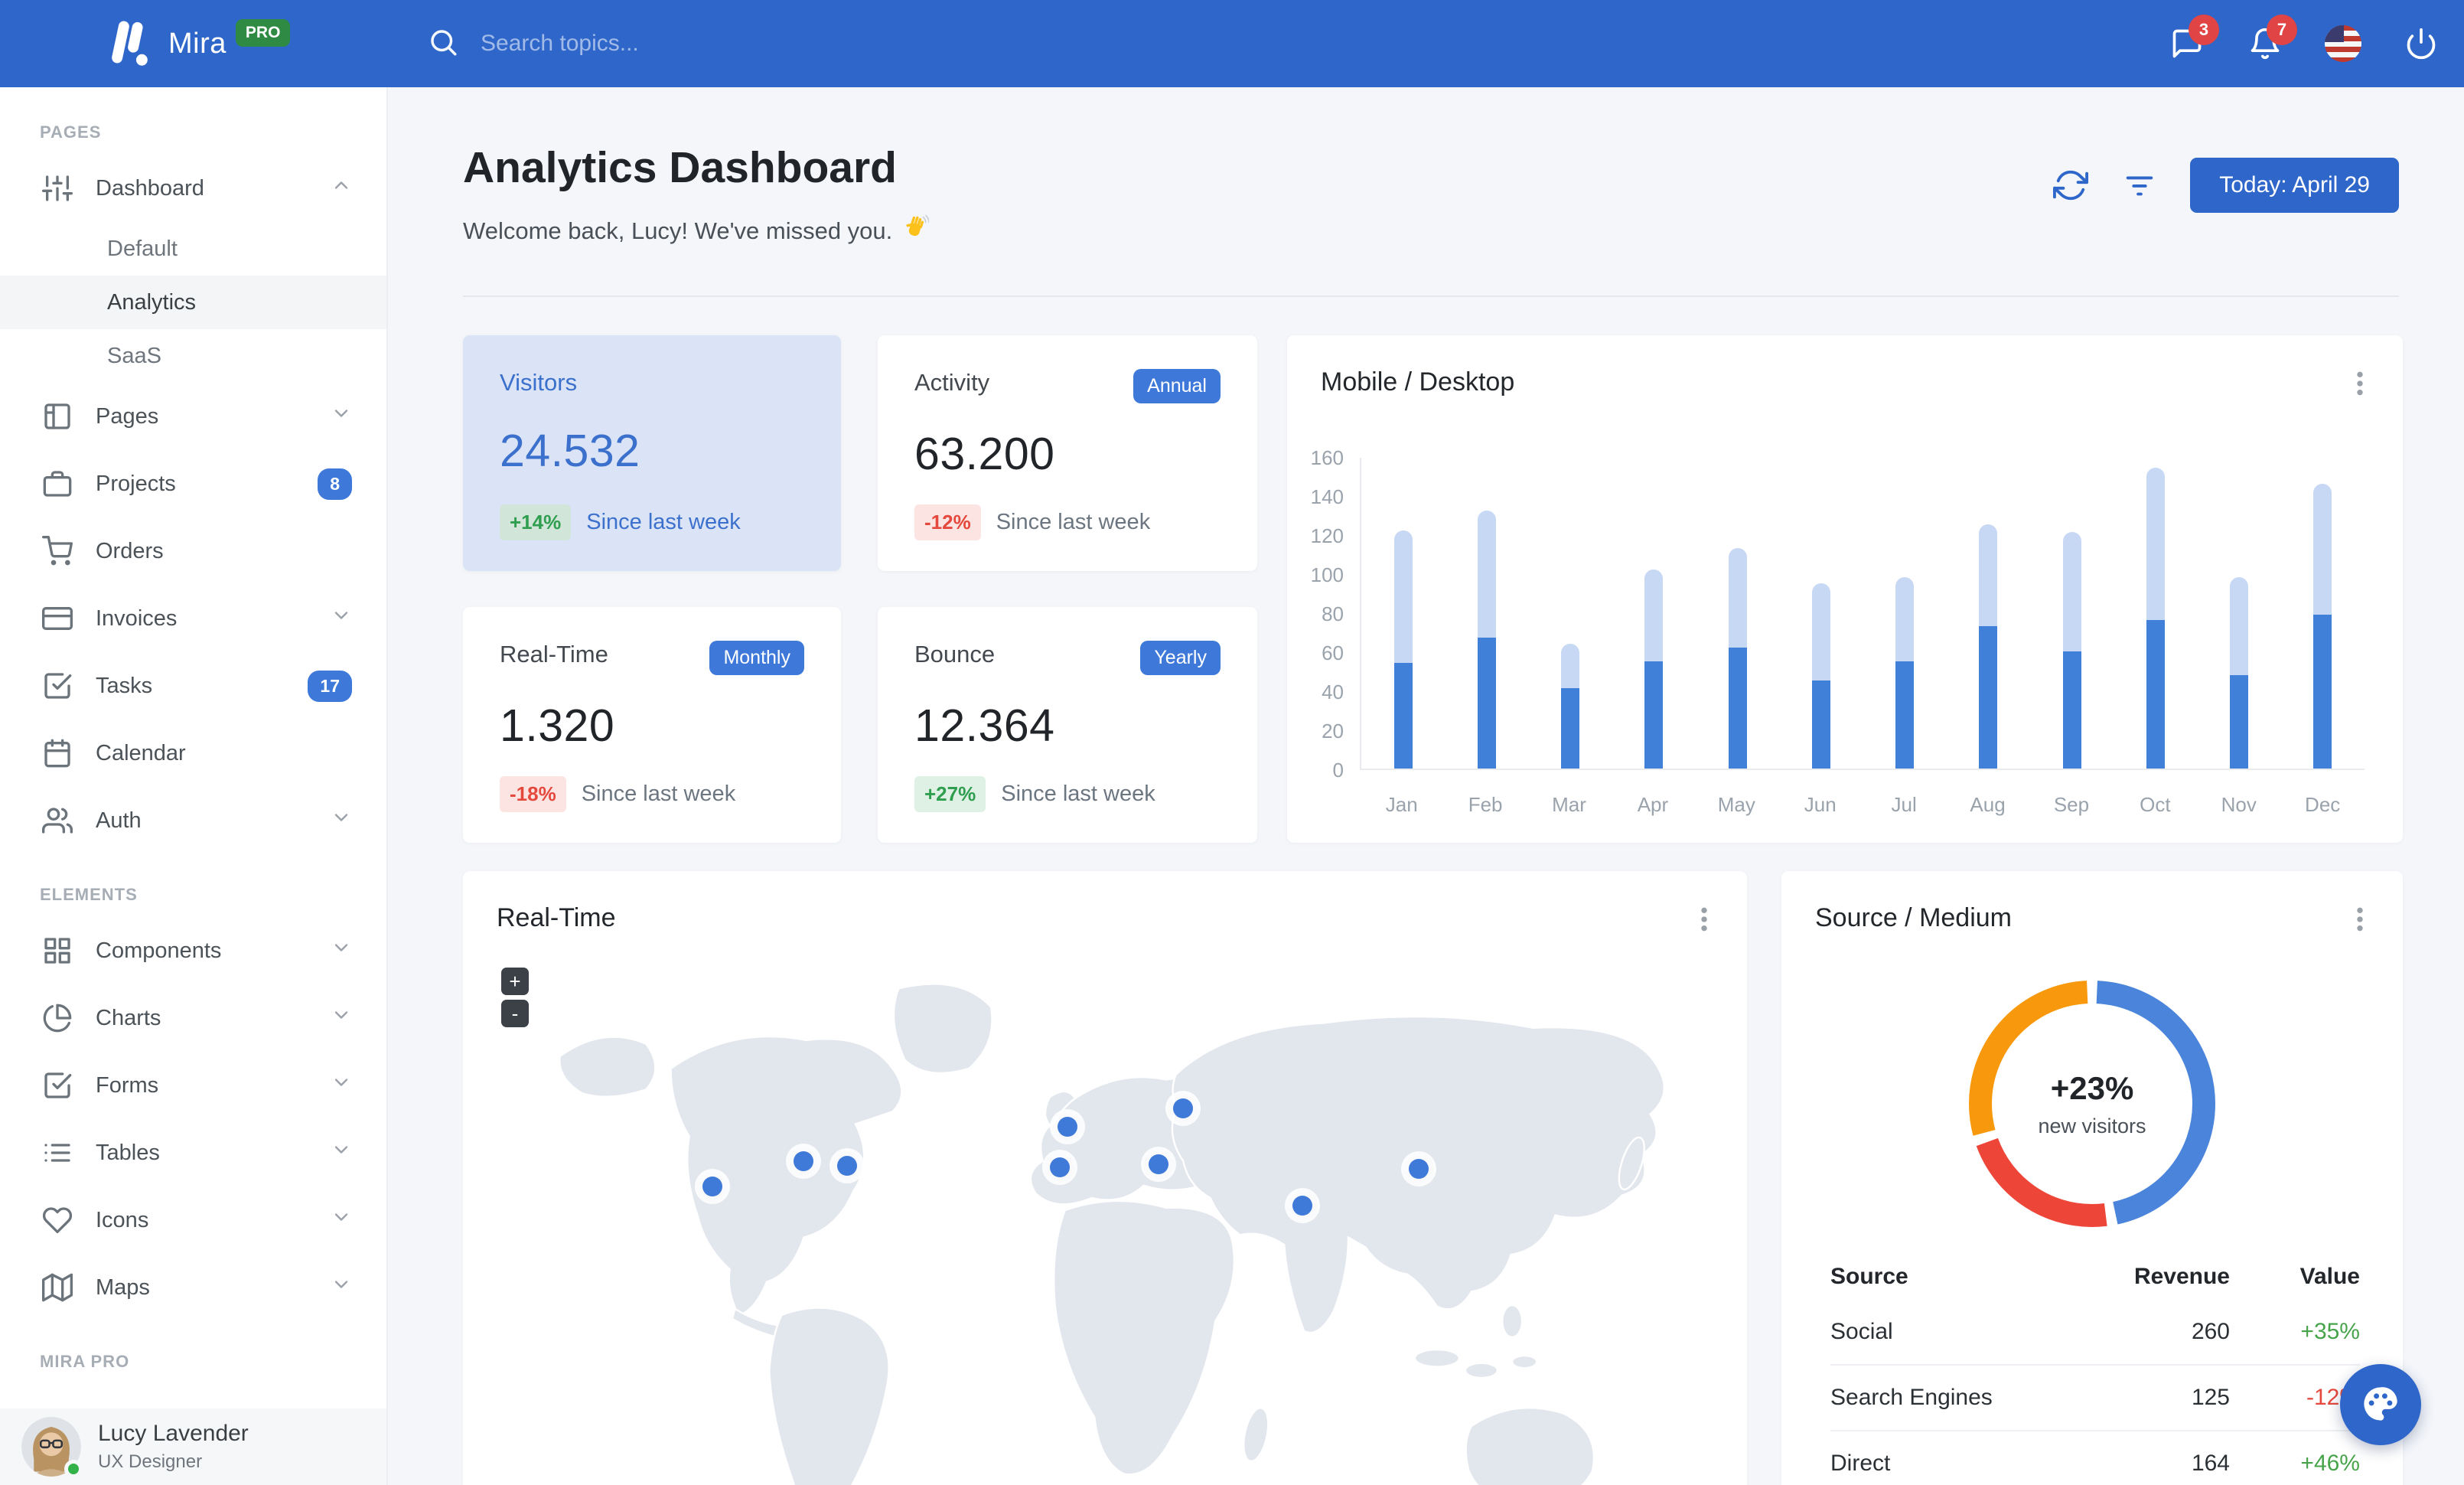 The image size is (2464, 1485). I want to click on sidebar-user: Lucy Lavender UX Designer, so click(193, 1446).